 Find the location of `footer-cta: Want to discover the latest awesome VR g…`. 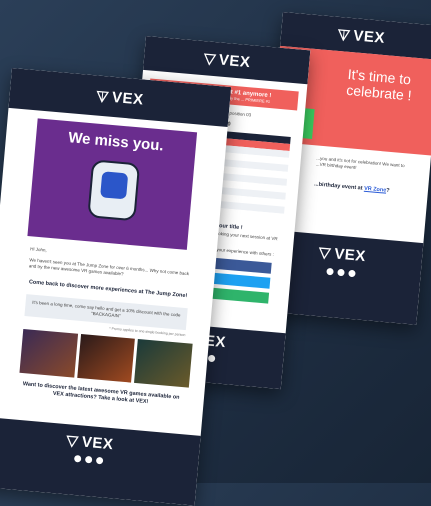

footer-cta: Want to discover the latest awesome VR g… is located at coordinates (101, 393).